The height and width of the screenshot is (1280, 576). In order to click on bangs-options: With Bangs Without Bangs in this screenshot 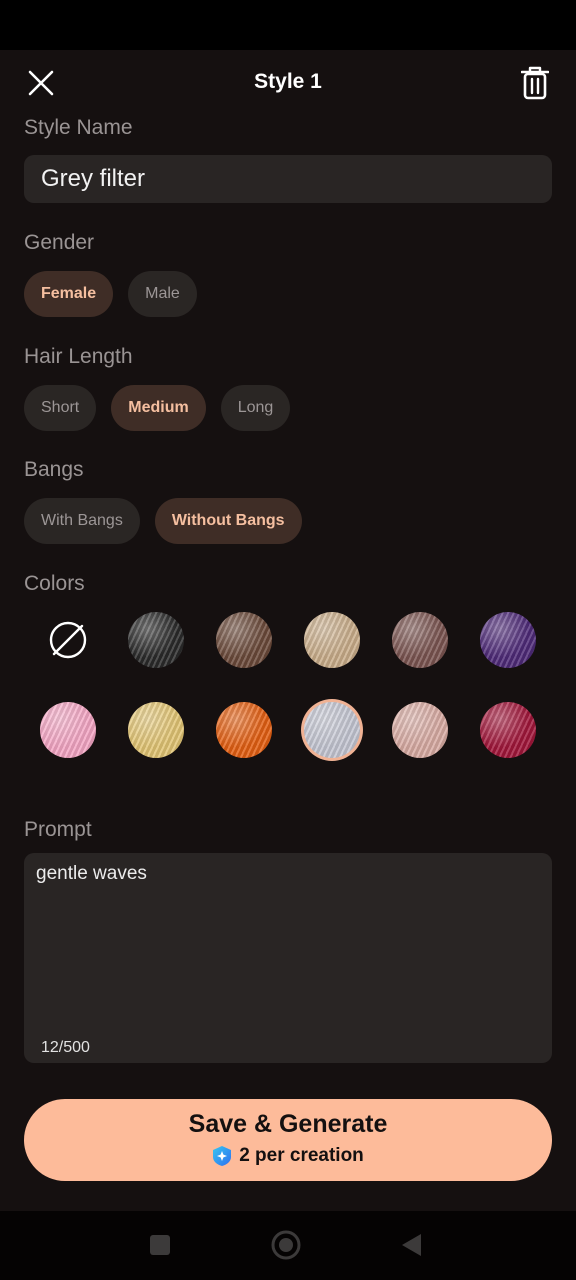, I will do `click(163, 521)`.